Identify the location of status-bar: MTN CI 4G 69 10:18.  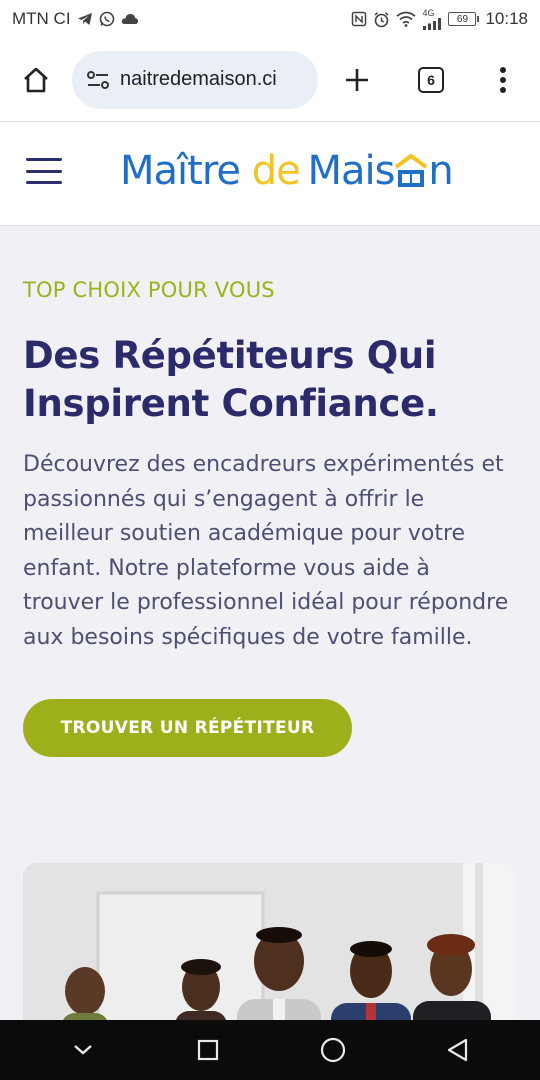
(270, 19).